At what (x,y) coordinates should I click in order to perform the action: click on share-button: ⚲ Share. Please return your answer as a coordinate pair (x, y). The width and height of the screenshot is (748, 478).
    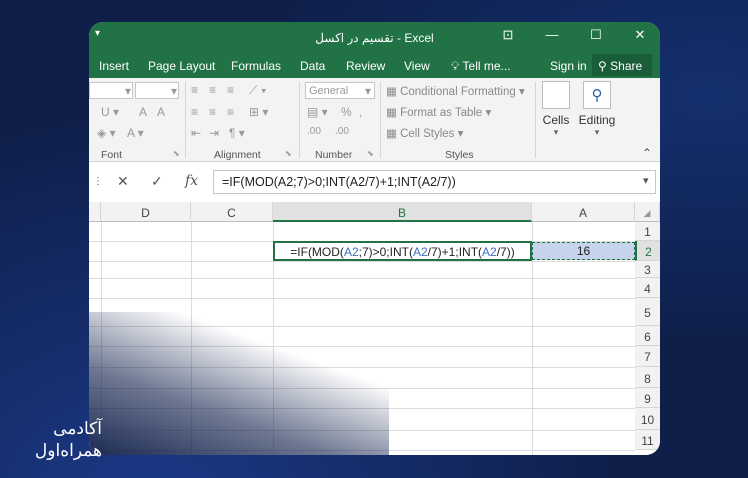
    Looking at the image, I should click on (622, 65).